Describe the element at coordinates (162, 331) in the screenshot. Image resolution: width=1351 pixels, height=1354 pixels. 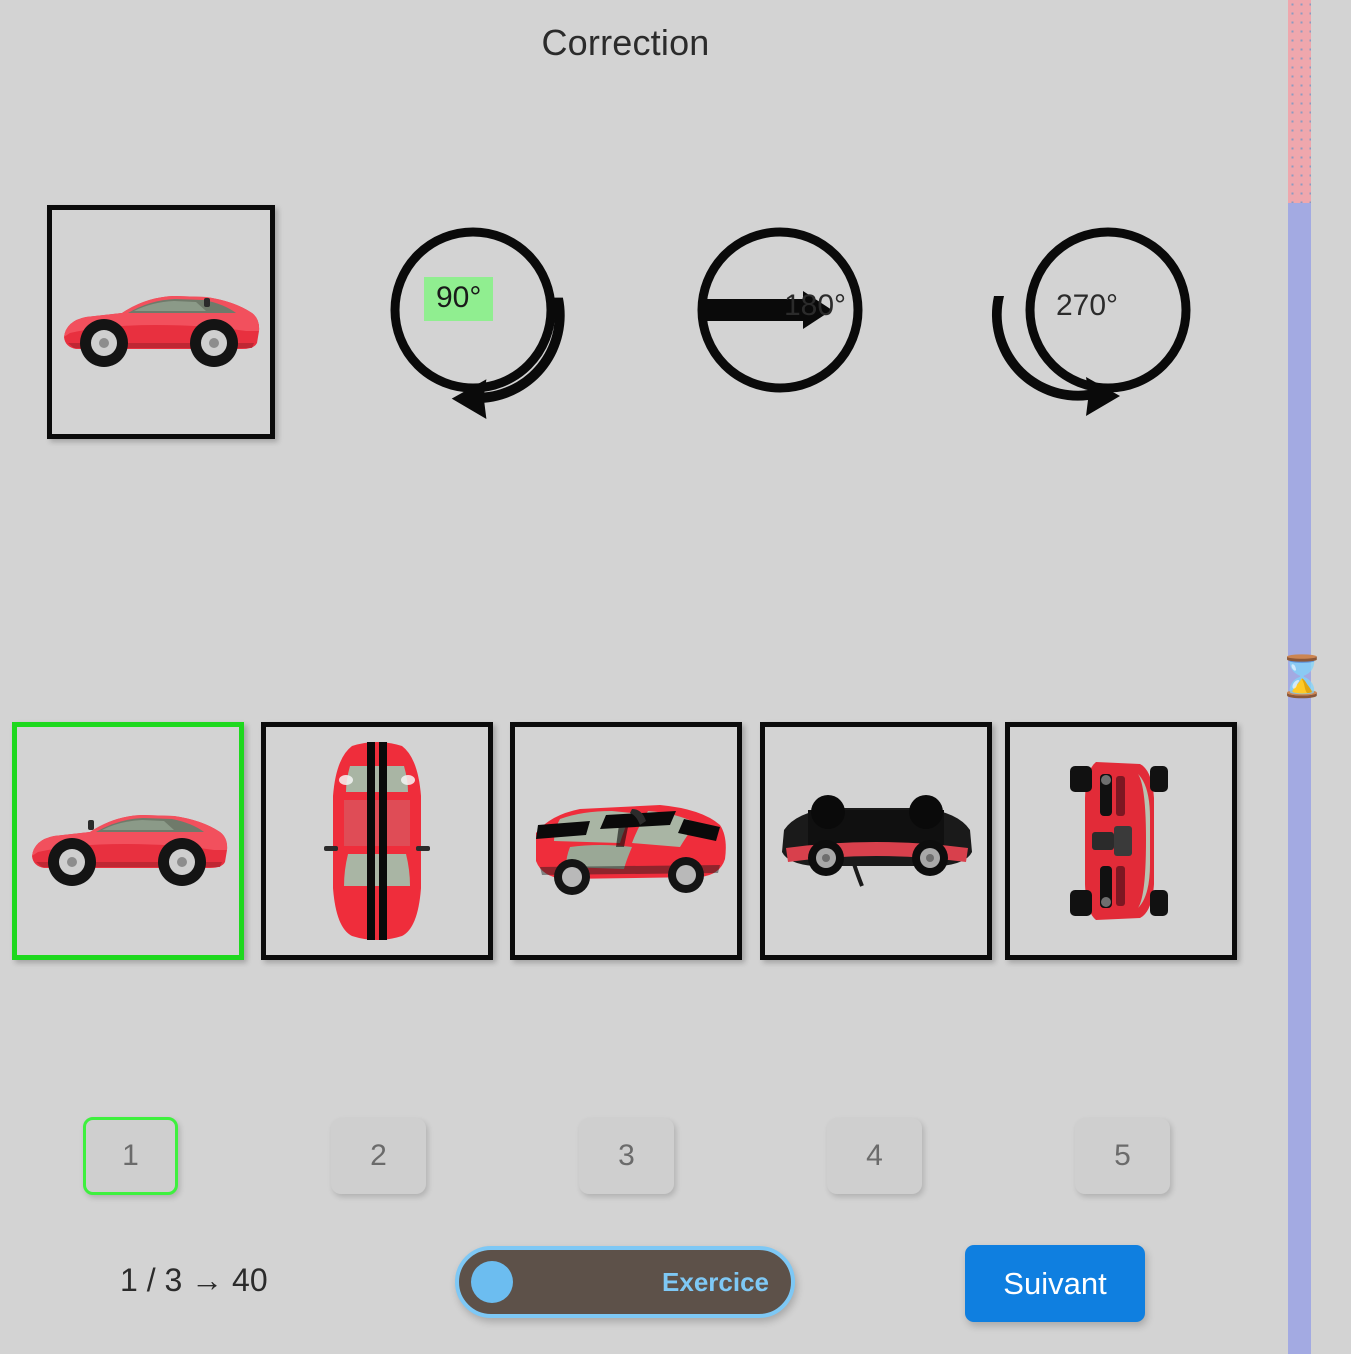
I see `reference-car-side-view-illustration` at that location.